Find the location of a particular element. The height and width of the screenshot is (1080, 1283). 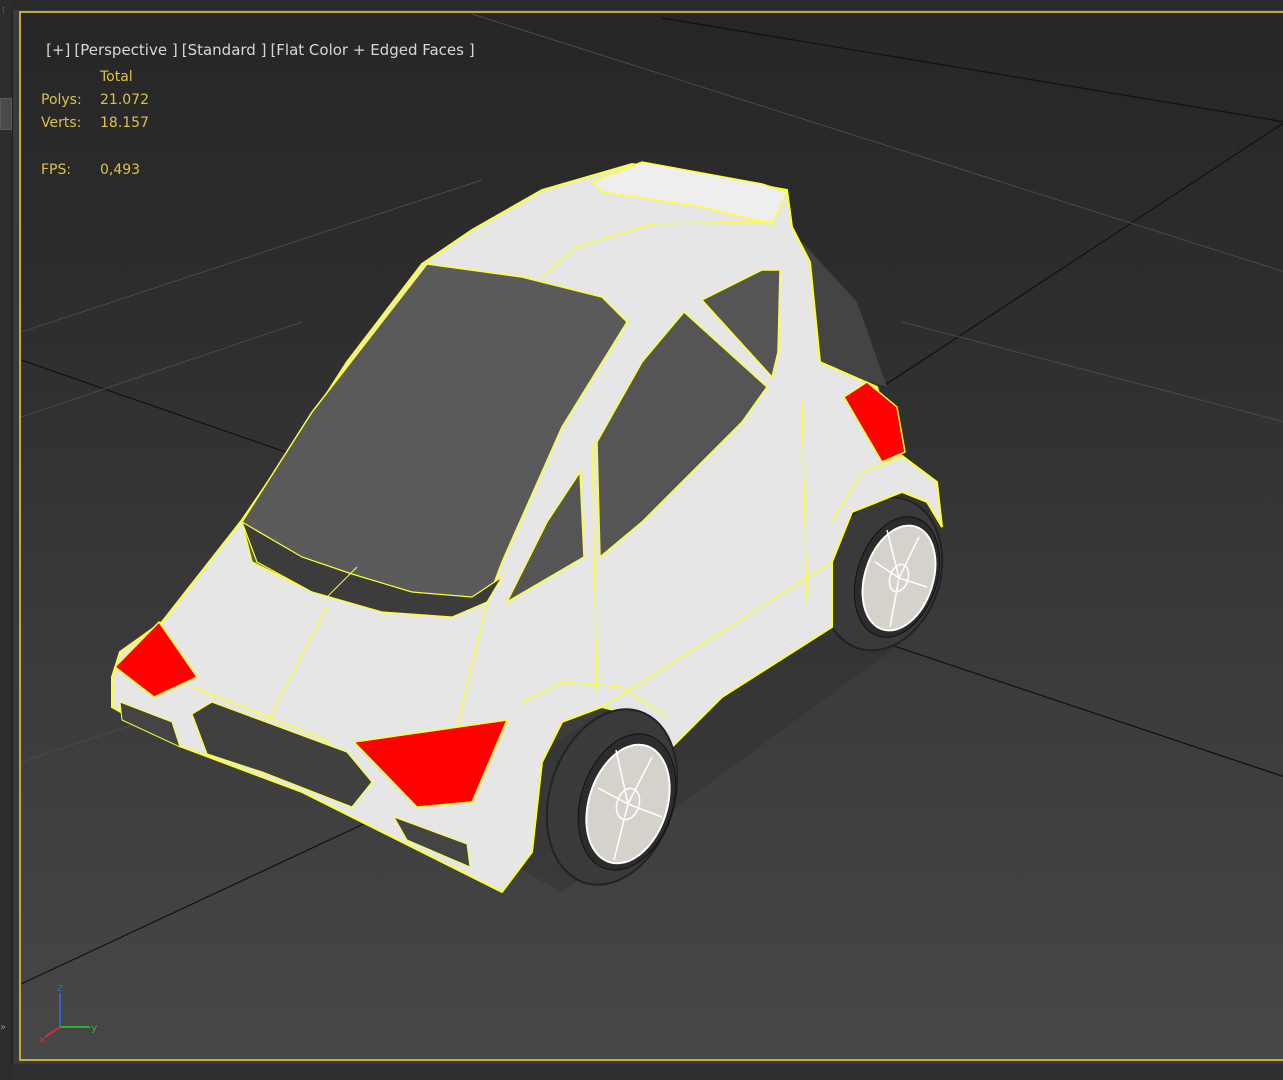

stats-value: 18.157 is located at coordinates (124, 123).